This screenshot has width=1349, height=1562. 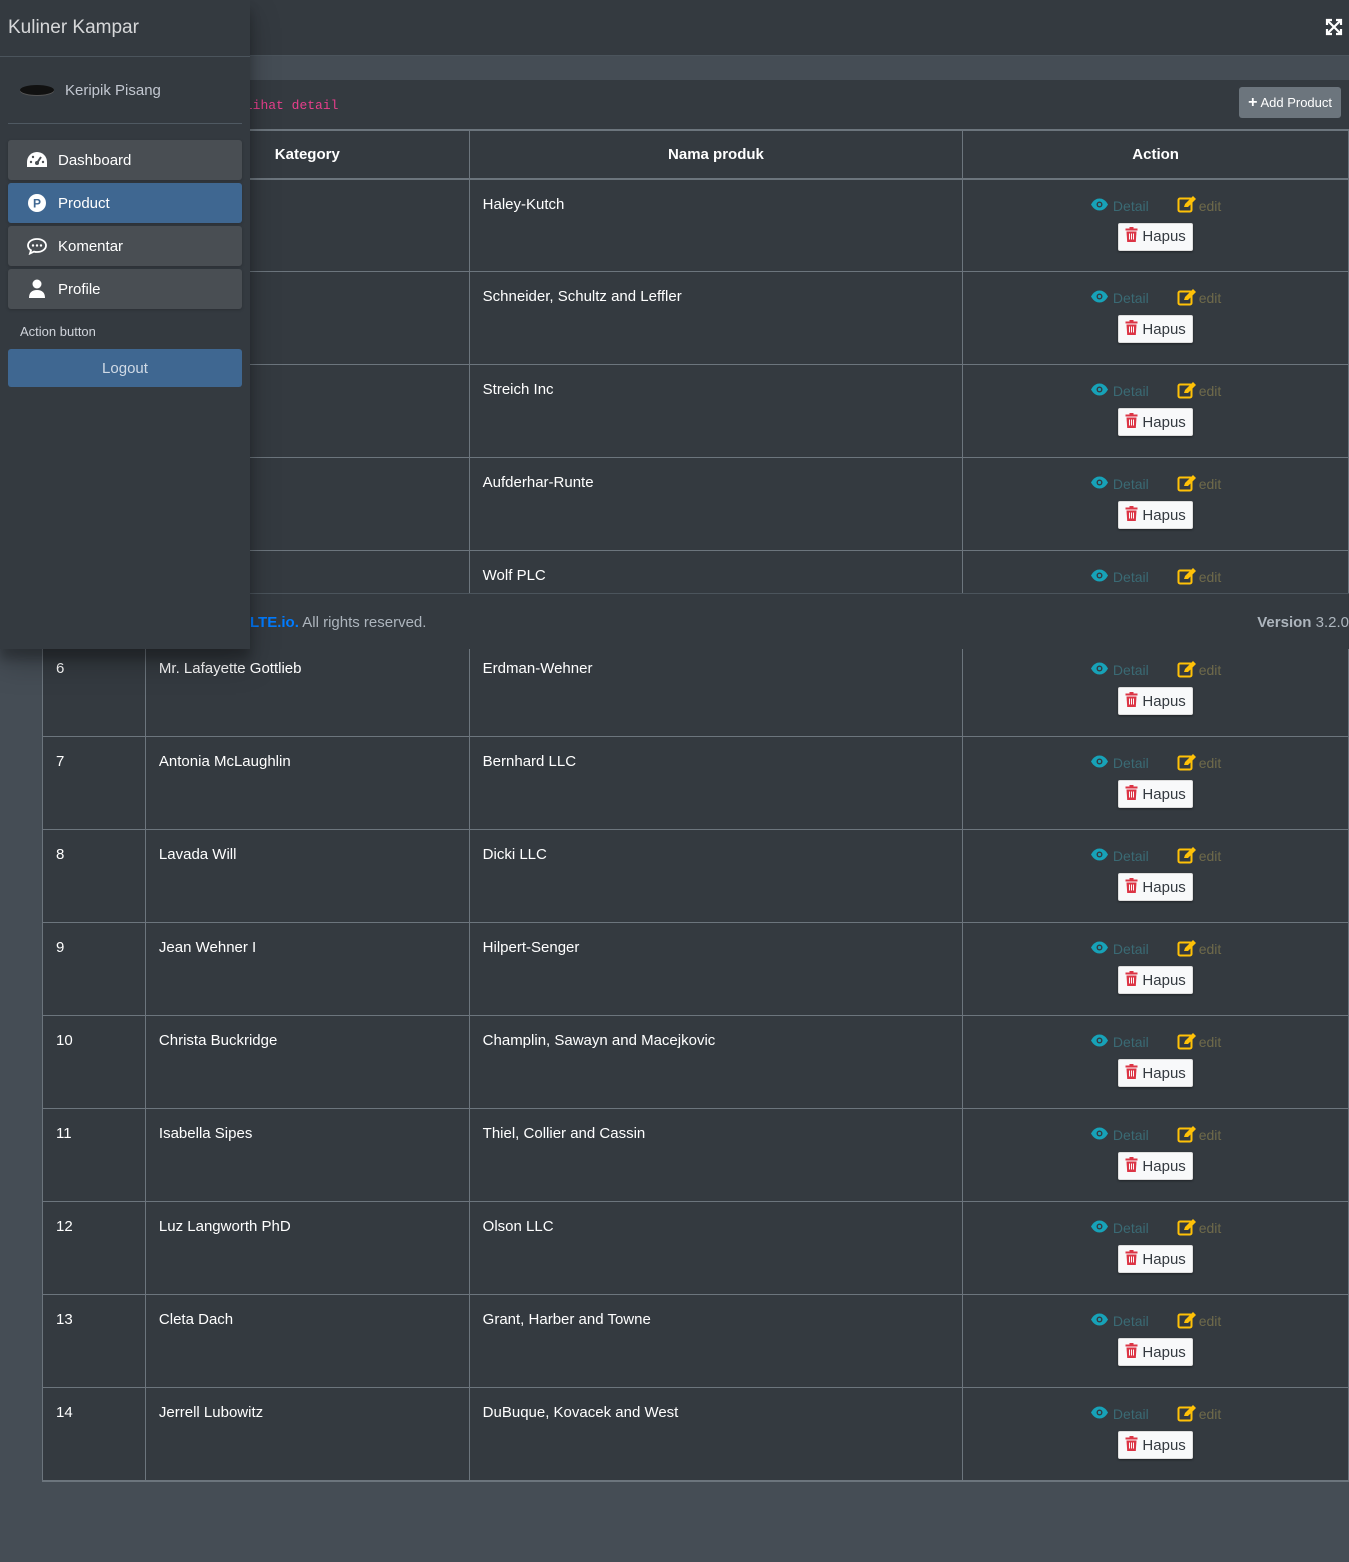 What do you see at coordinates (695, 876) in the screenshot?
I see `table-row: 8 Lavada Will Dicki LLC Detail edit Hapus` at bounding box center [695, 876].